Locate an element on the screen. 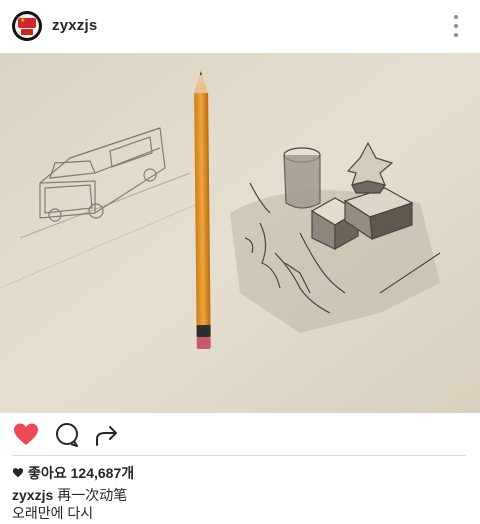  avatar: ★ is located at coordinates (27, 26).